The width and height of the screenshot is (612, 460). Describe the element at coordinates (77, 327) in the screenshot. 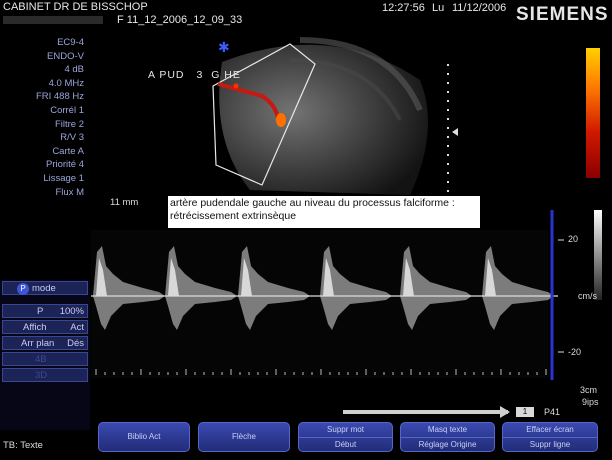

I see `panel-row2-right: Act` at that location.